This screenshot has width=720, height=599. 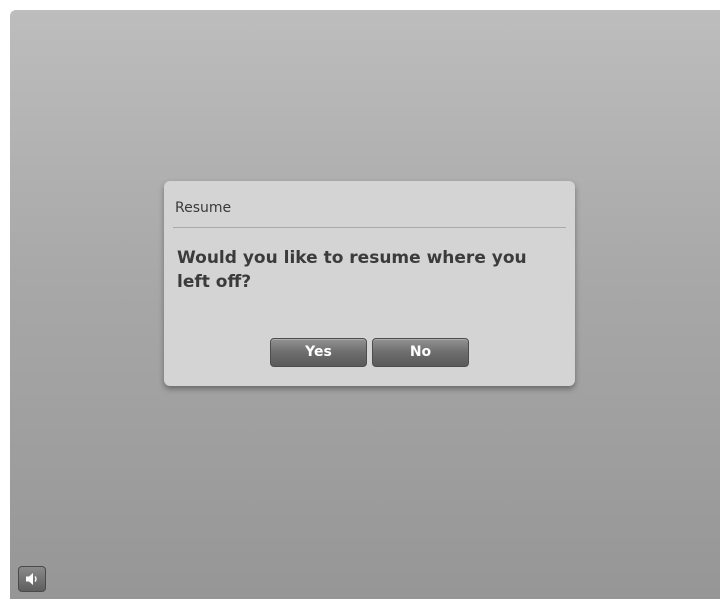 I want to click on no-button: No, so click(x=420, y=352).